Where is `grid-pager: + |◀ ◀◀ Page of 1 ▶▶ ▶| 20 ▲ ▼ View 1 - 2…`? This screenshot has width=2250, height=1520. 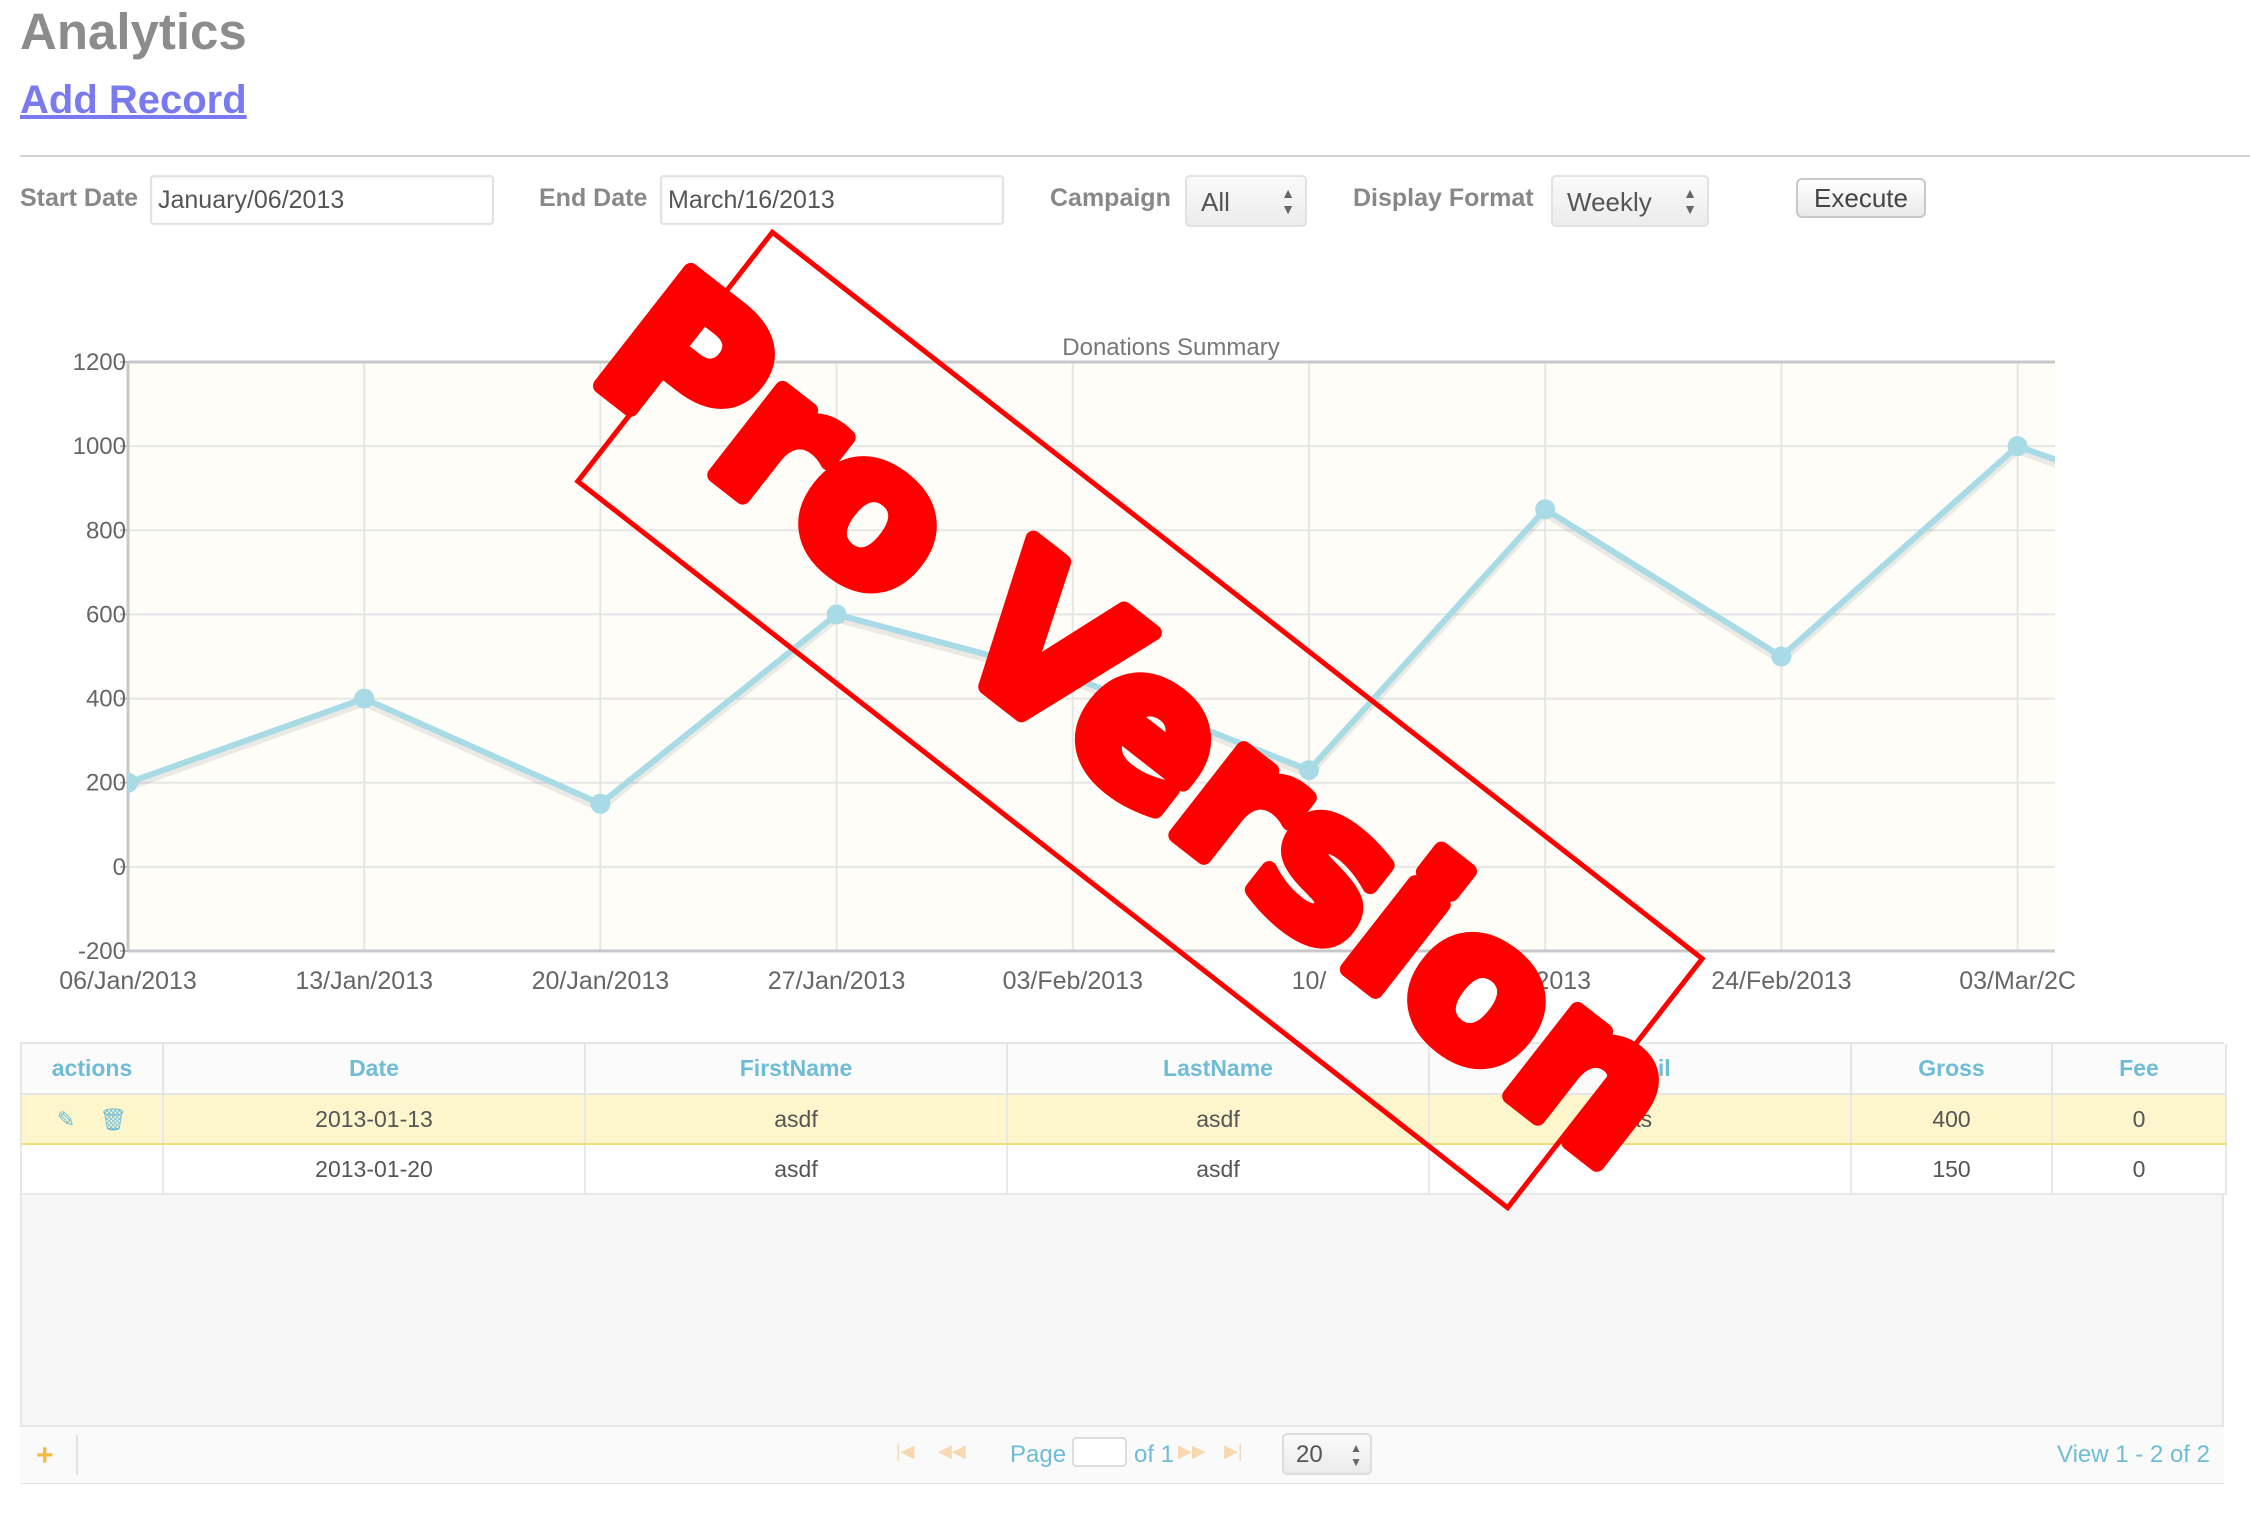
grid-pager: + |◀ ◀◀ Page of 1 ▶▶ ▶| 20 ▲ ▼ View 1 - 2… is located at coordinates (1122, 1454).